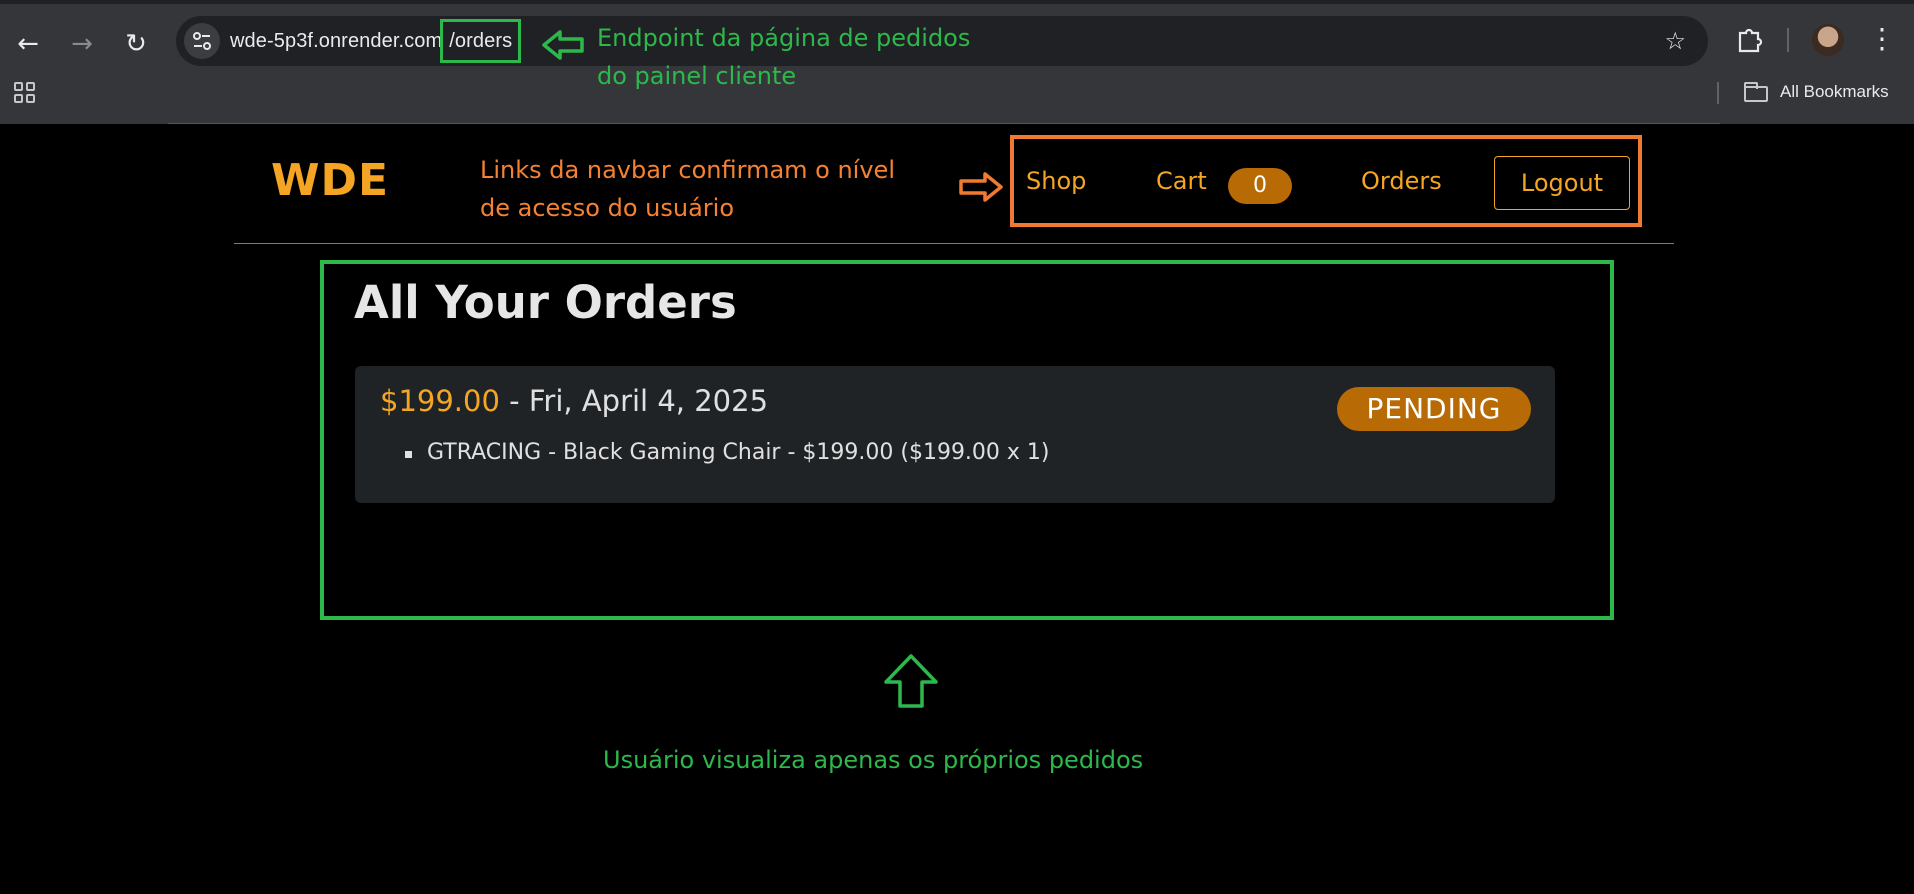  I want to click on endpoint-arrow-icon, so click(563, 45).